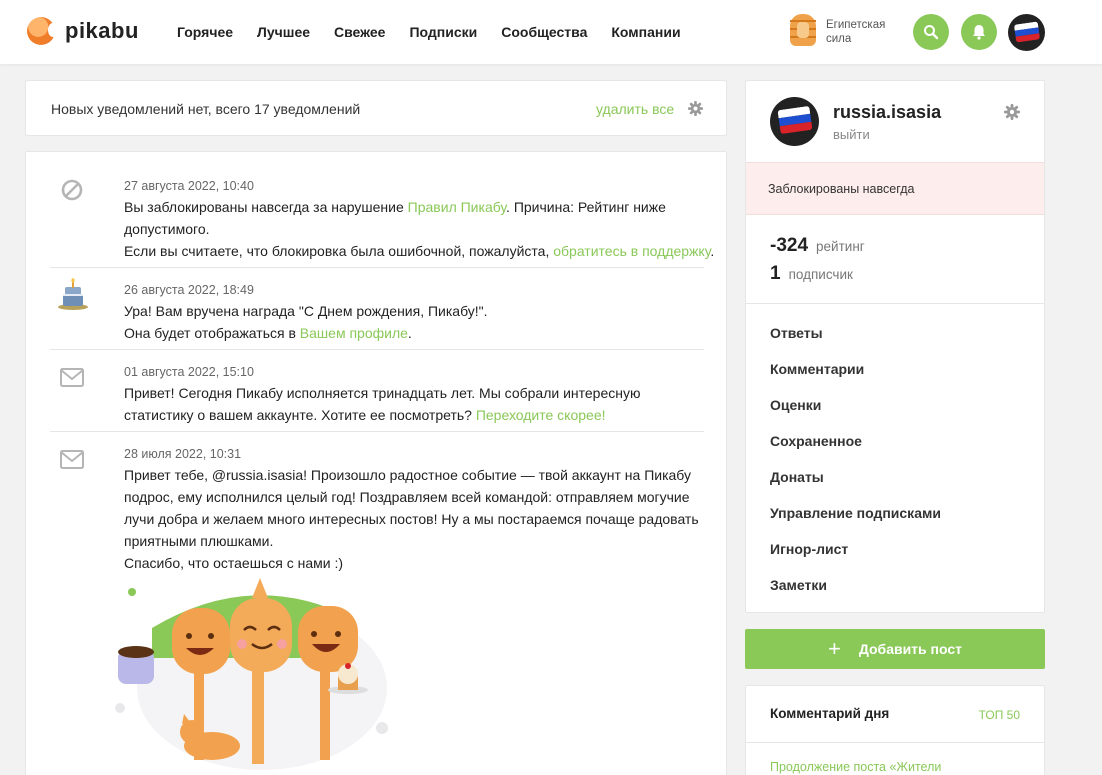 The height and width of the screenshot is (775, 1102). What do you see at coordinates (72, 190) in the screenshot?
I see `ban-icon` at bounding box center [72, 190].